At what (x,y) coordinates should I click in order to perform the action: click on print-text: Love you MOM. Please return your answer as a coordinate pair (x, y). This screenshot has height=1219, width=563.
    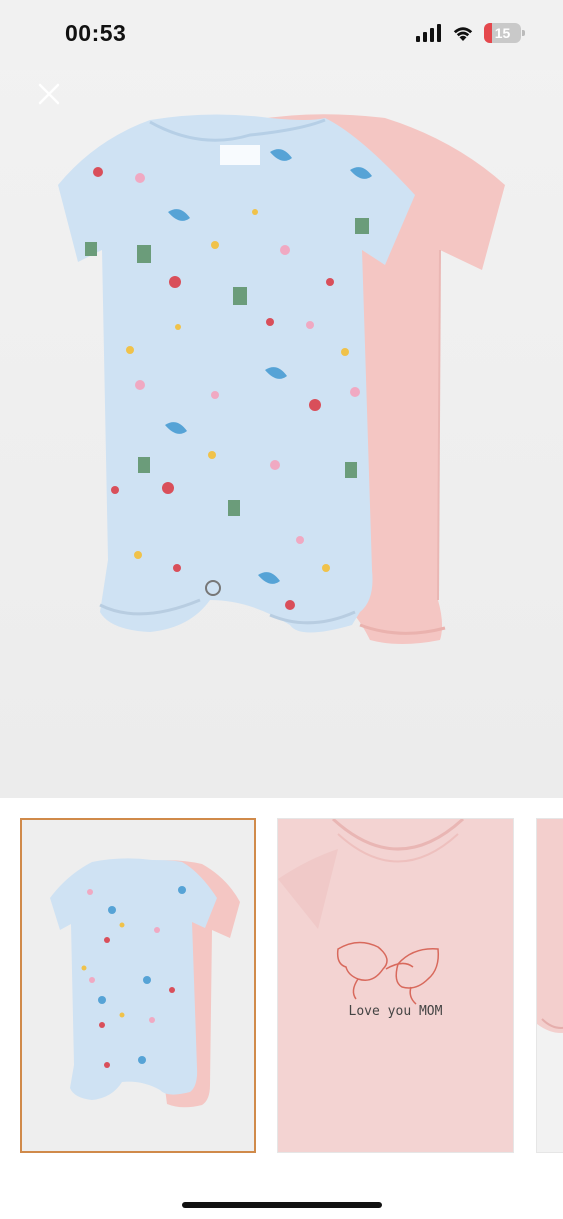
    Looking at the image, I should click on (395, 1011).